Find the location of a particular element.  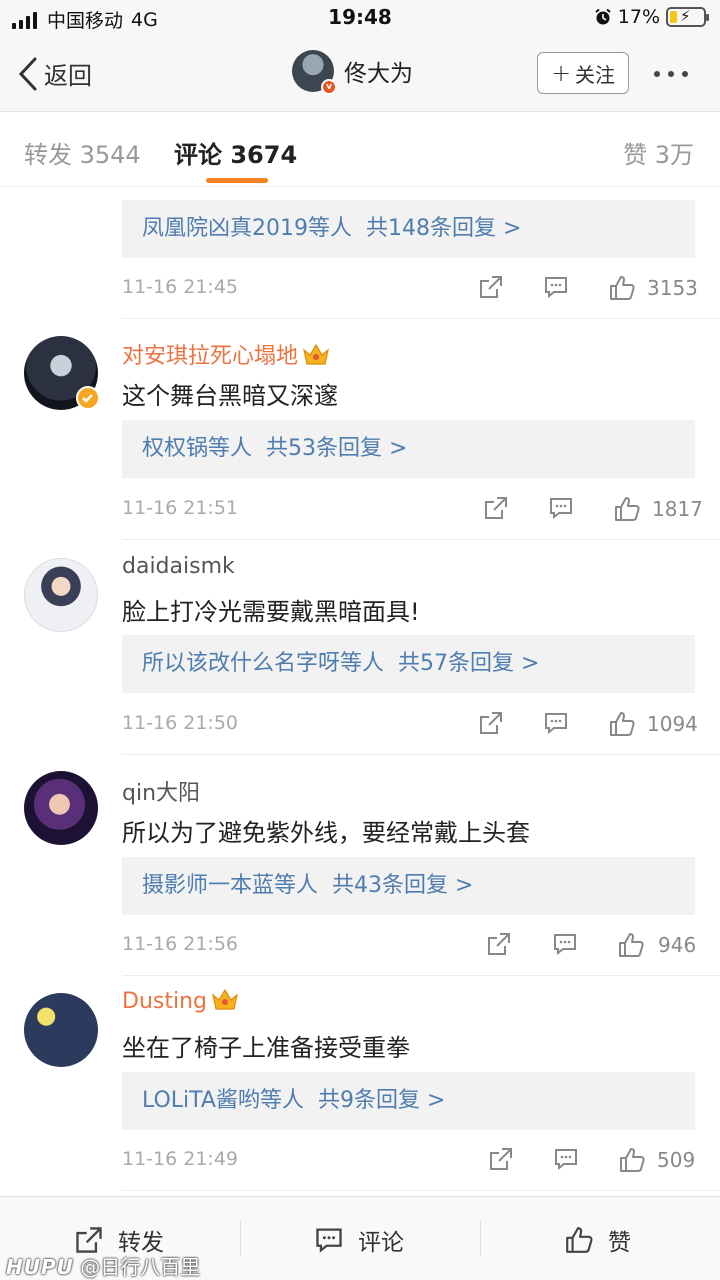

tab-comment: 评论 3674 is located at coordinates (235, 152).